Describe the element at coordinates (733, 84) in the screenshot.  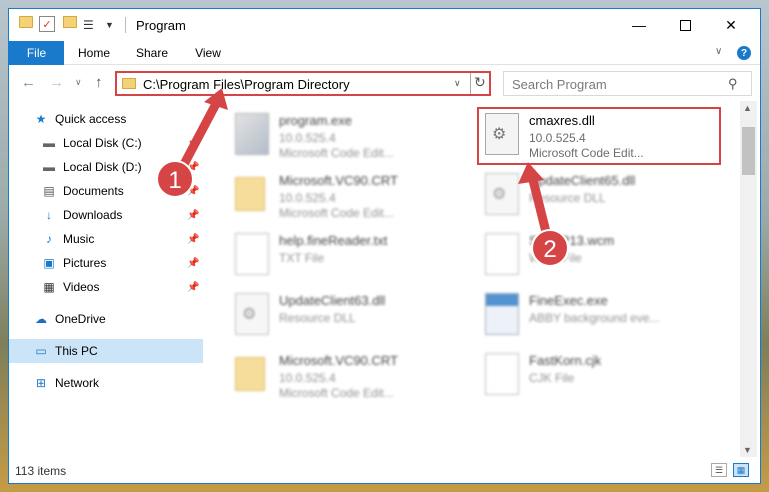
I see `search-icon: ⚲` at that location.